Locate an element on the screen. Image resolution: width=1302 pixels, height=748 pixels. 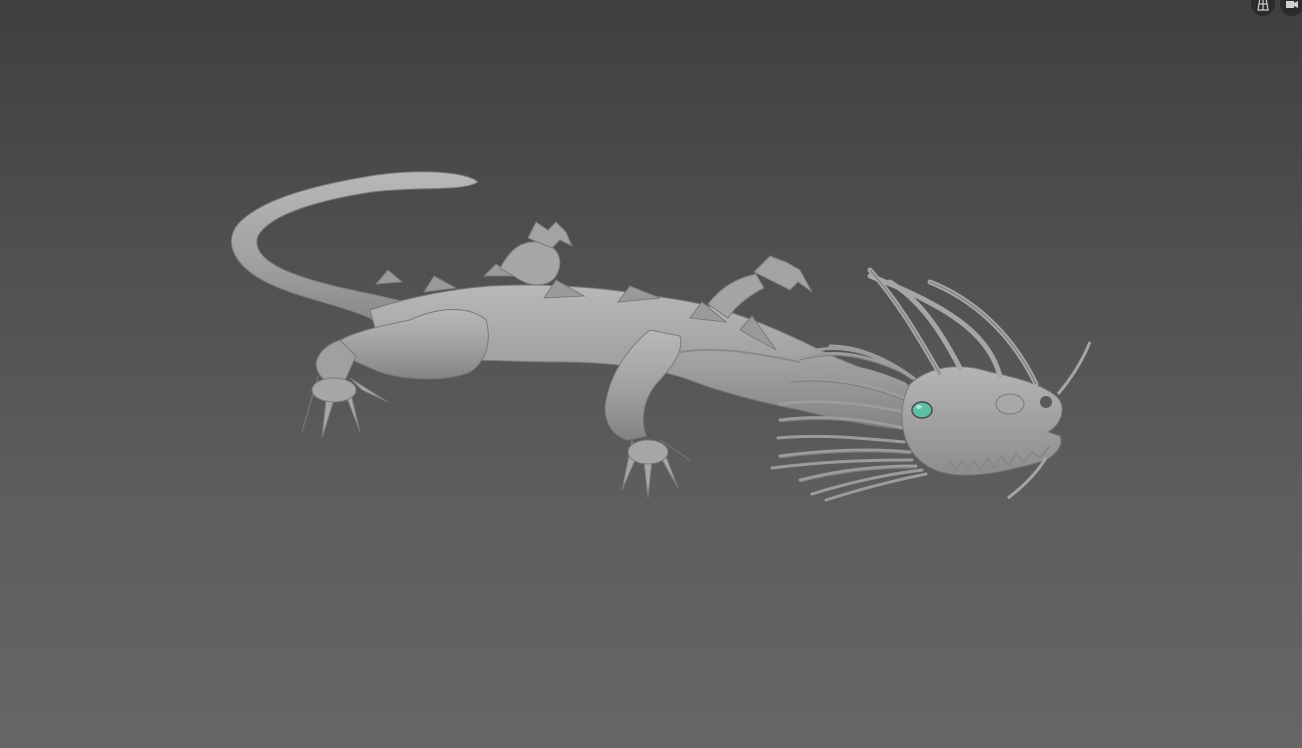
front-foot-near-claws is located at coordinates (656, 469).